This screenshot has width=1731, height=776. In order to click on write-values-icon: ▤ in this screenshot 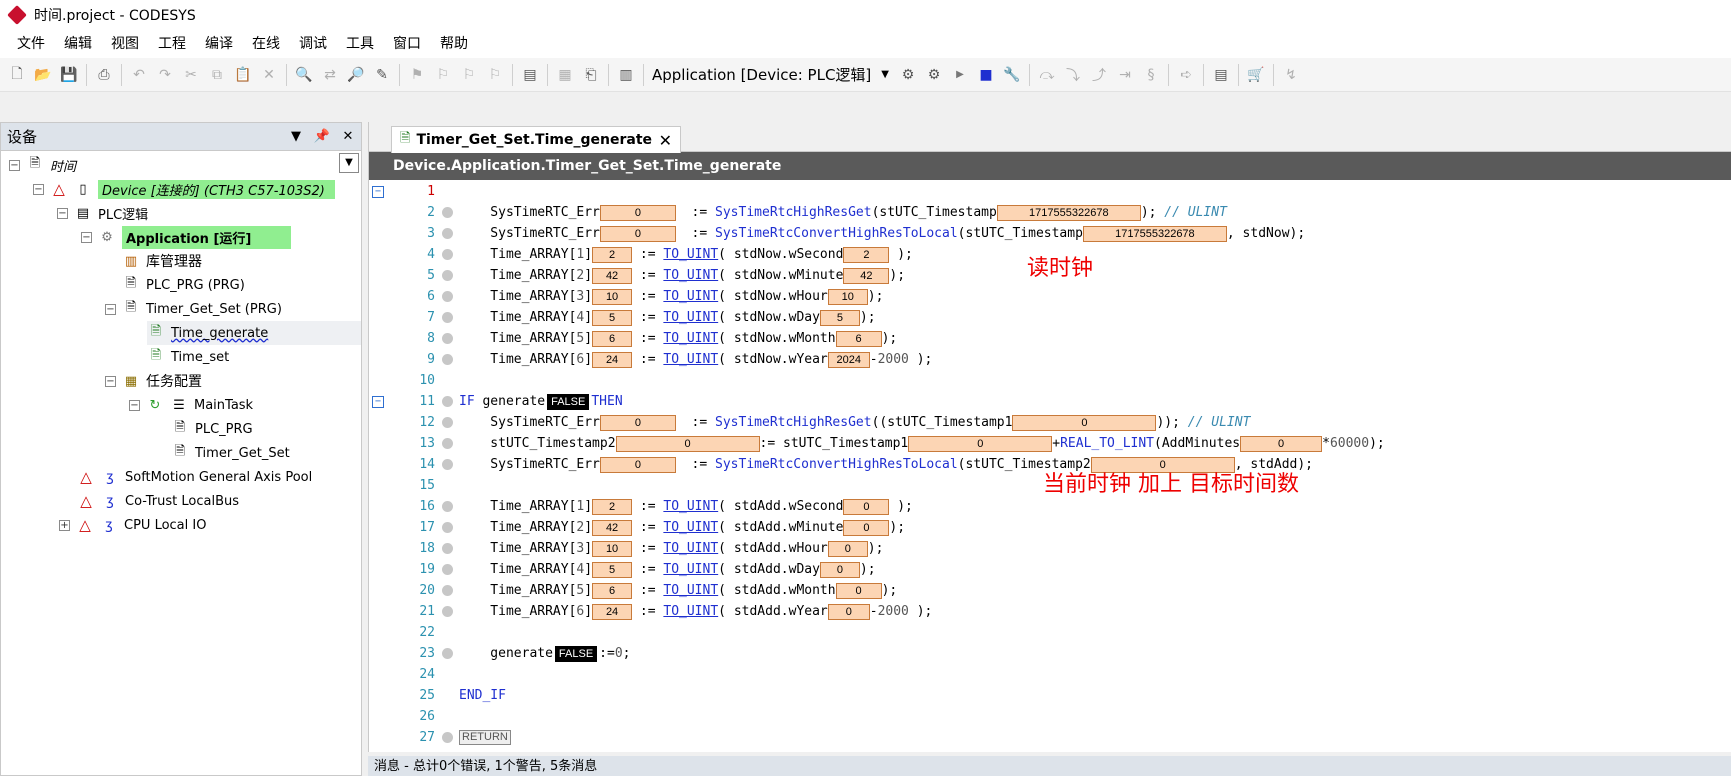, I will do `click(1221, 75)`.